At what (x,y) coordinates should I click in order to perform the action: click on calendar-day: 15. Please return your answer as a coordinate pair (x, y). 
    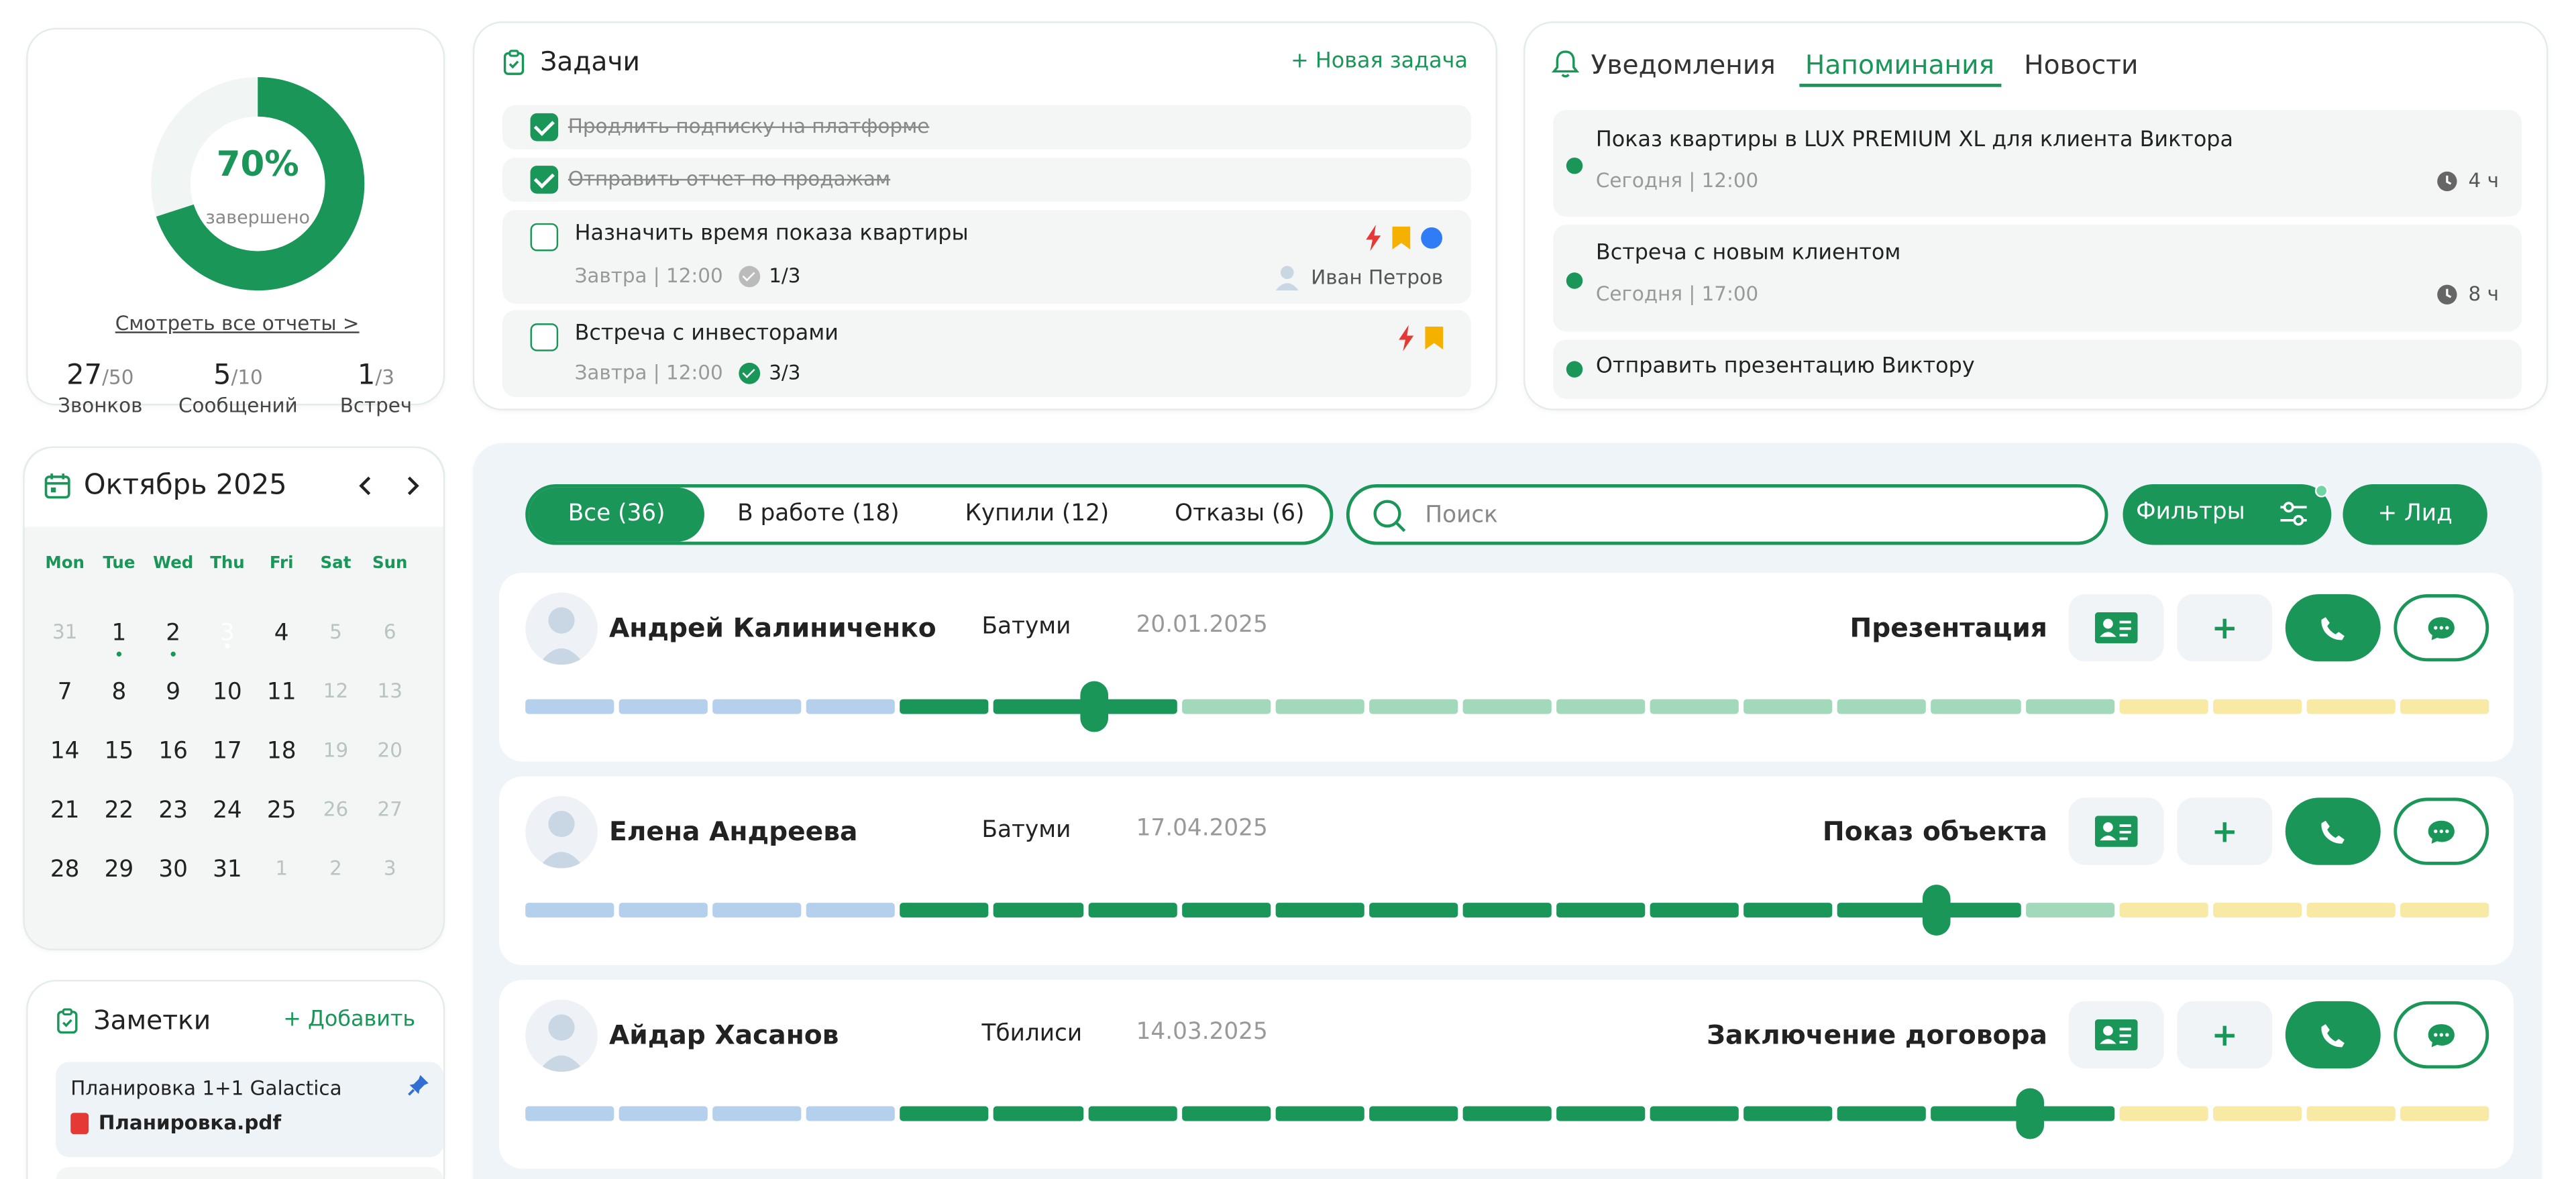
    Looking at the image, I should click on (119, 751).